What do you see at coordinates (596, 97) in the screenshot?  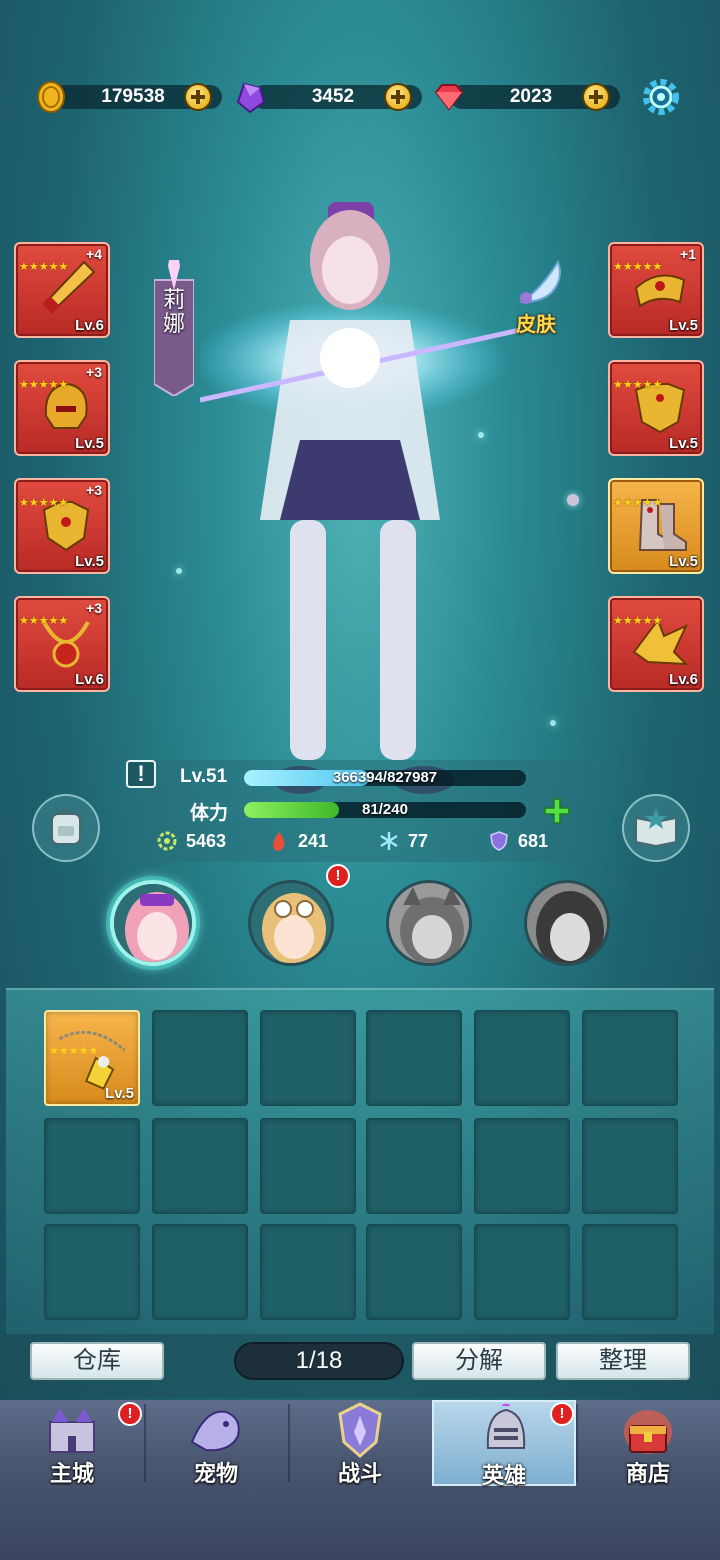 I see `add-diamond-button` at bounding box center [596, 97].